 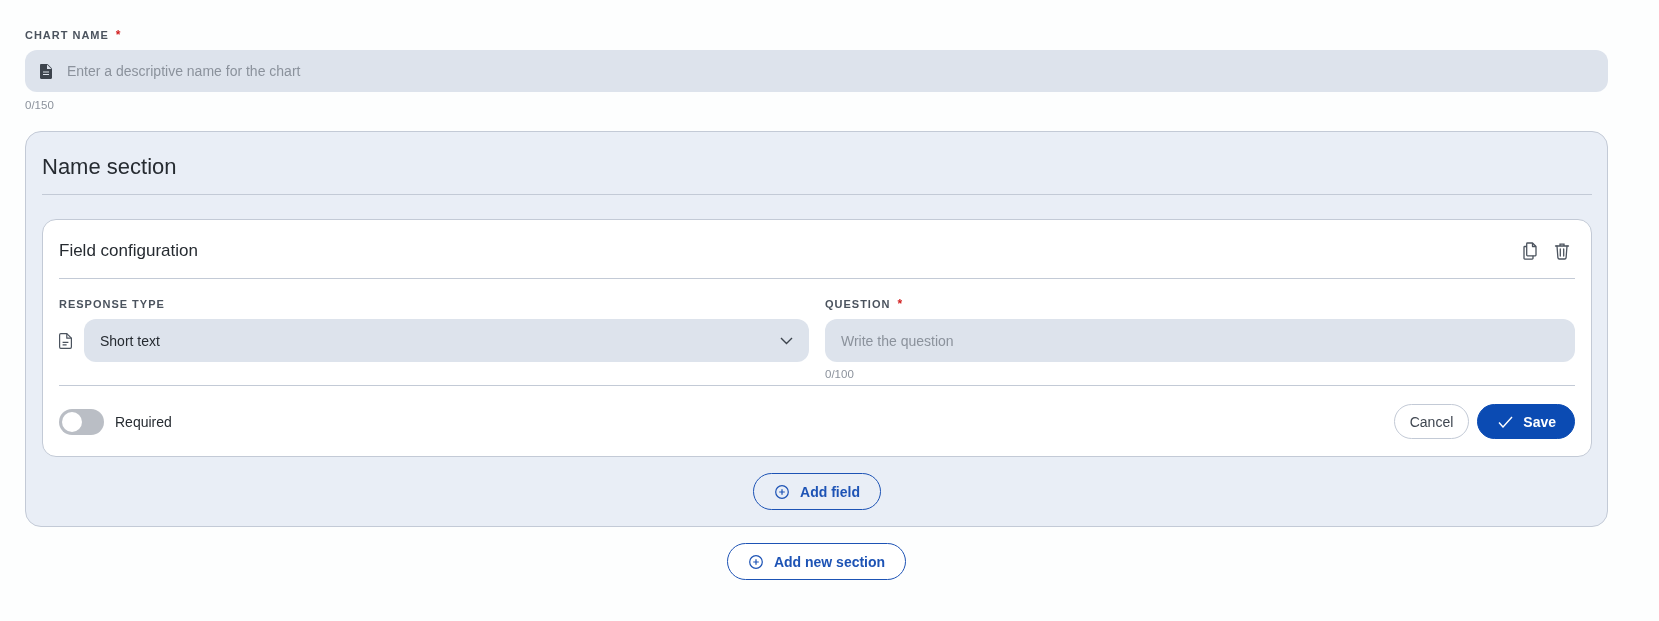 I want to click on check-icon, so click(x=1506, y=421).